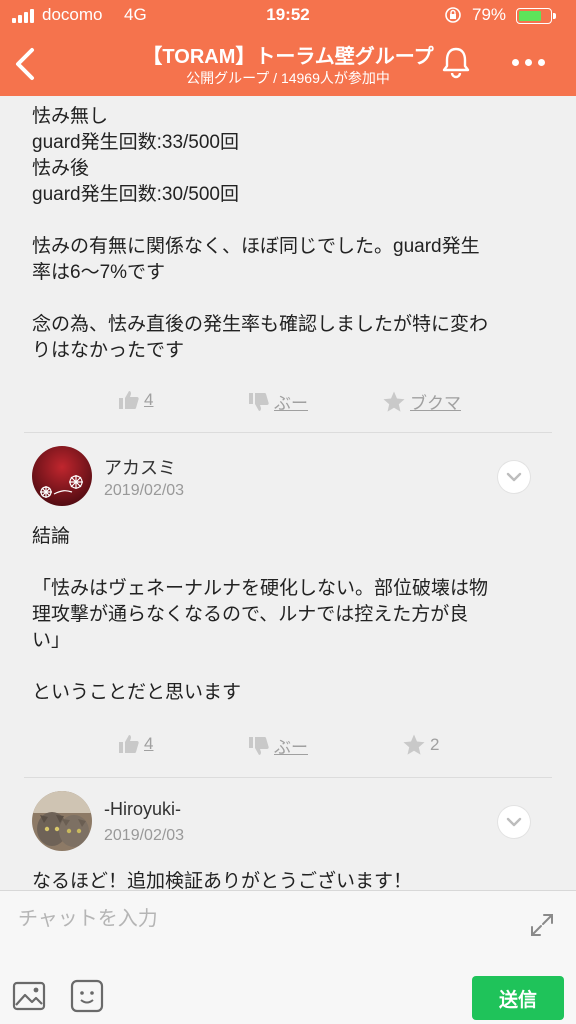 The width and height of the screenshot is (576, 1024). Describe the element at coordinates (456, 62) in the screenshot. I see `bell-icon` at that location.